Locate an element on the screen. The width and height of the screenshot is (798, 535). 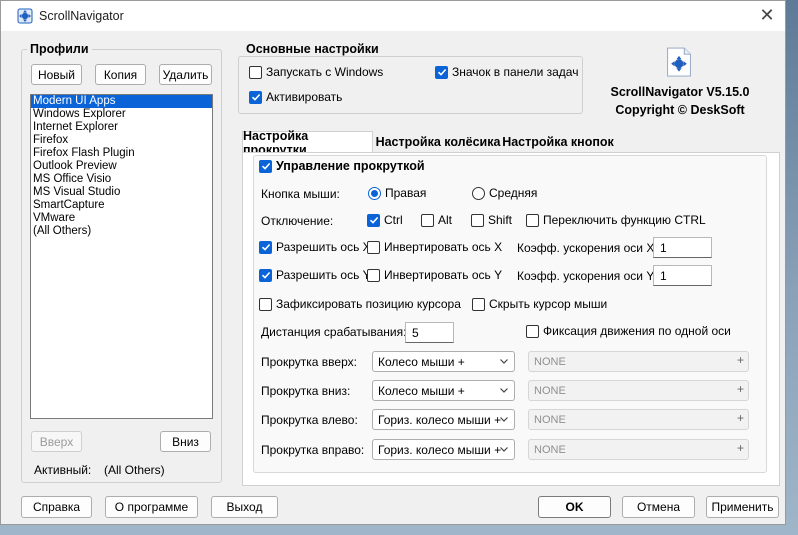
move-up-button: Вверх is located at coordinates (56, 441).